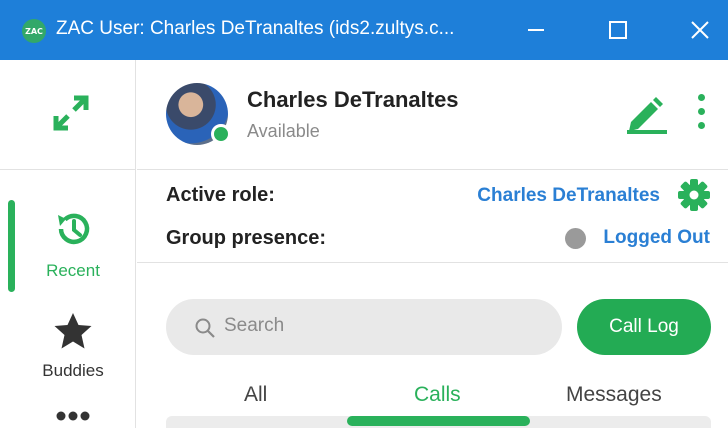  I want to click on apps-grid-icon, so click(73, 416).